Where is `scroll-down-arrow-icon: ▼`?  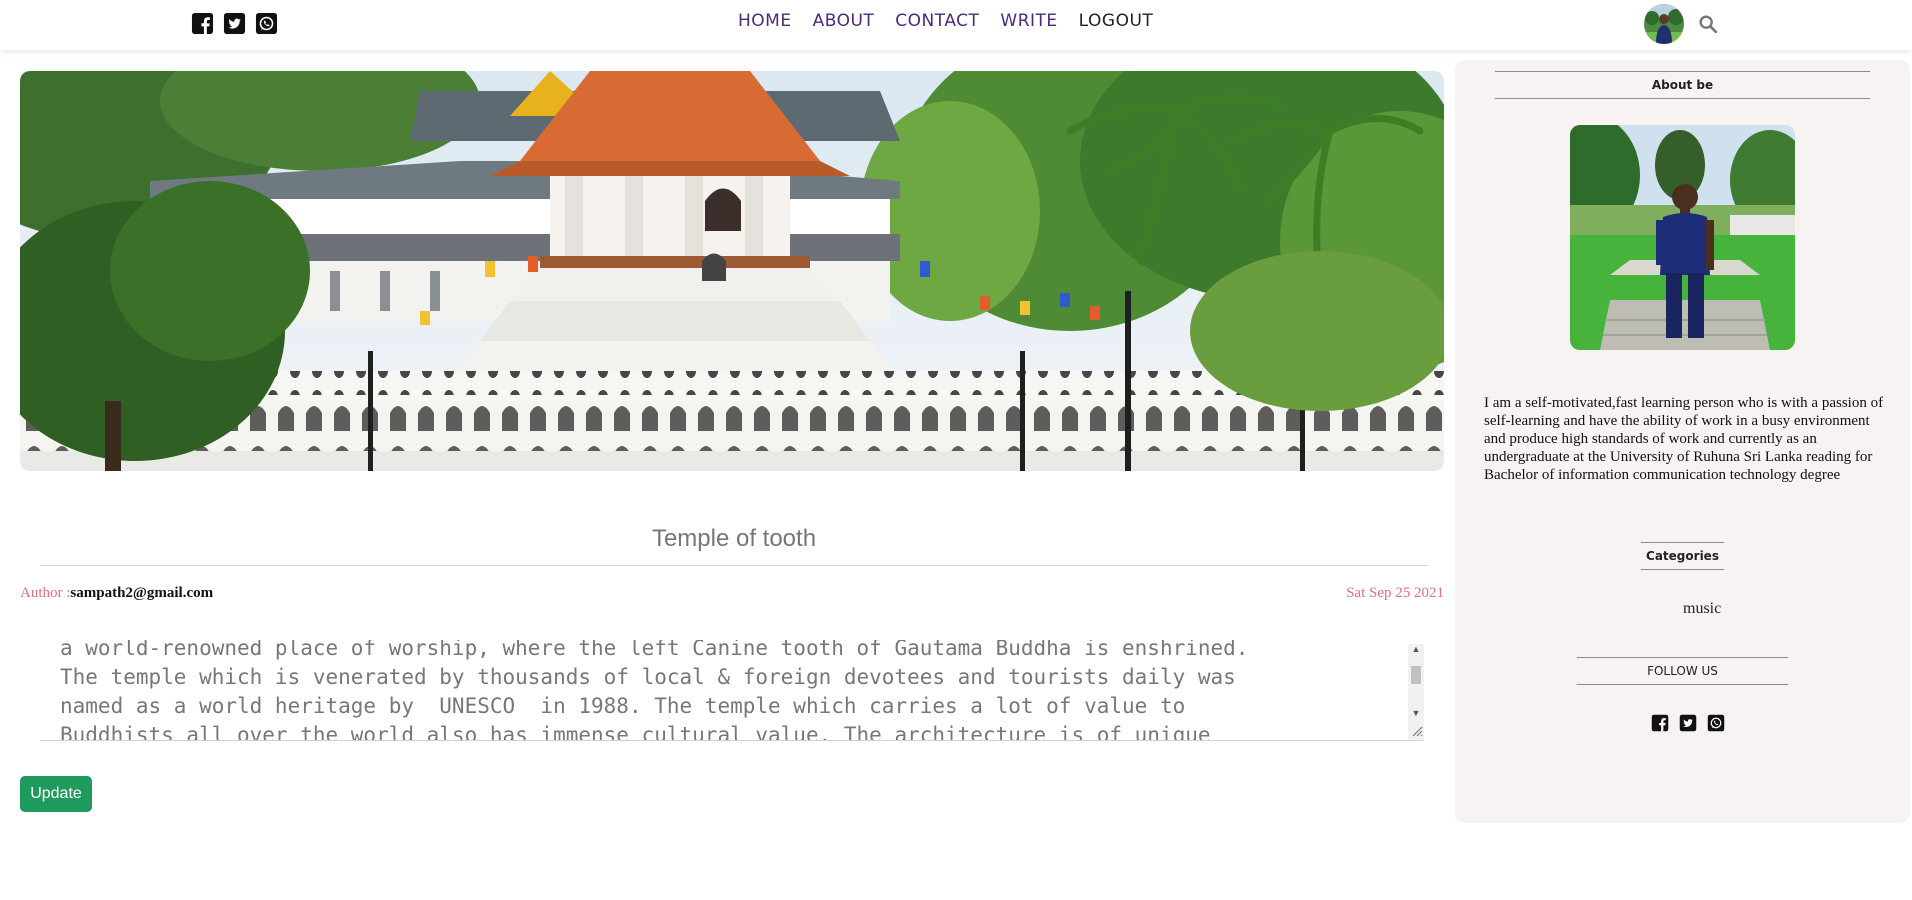 scroll-down-arrow-icon: ▼ is located at coordinates (1416, 713).